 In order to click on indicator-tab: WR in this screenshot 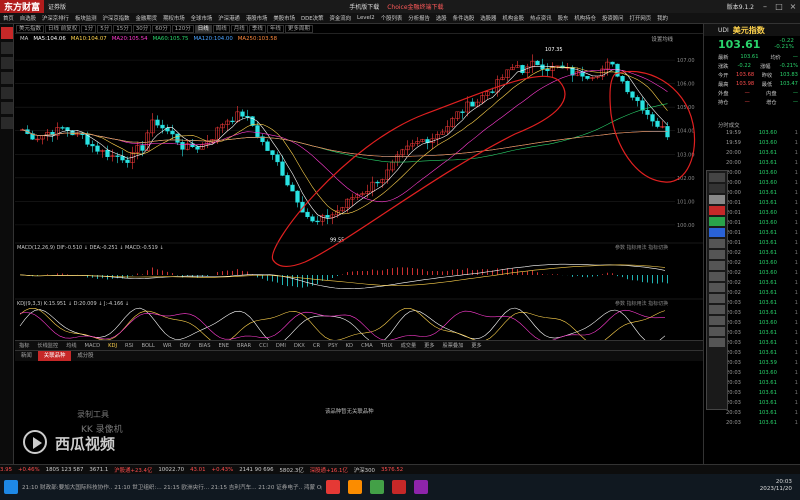, I will do `click(167, 346)`.